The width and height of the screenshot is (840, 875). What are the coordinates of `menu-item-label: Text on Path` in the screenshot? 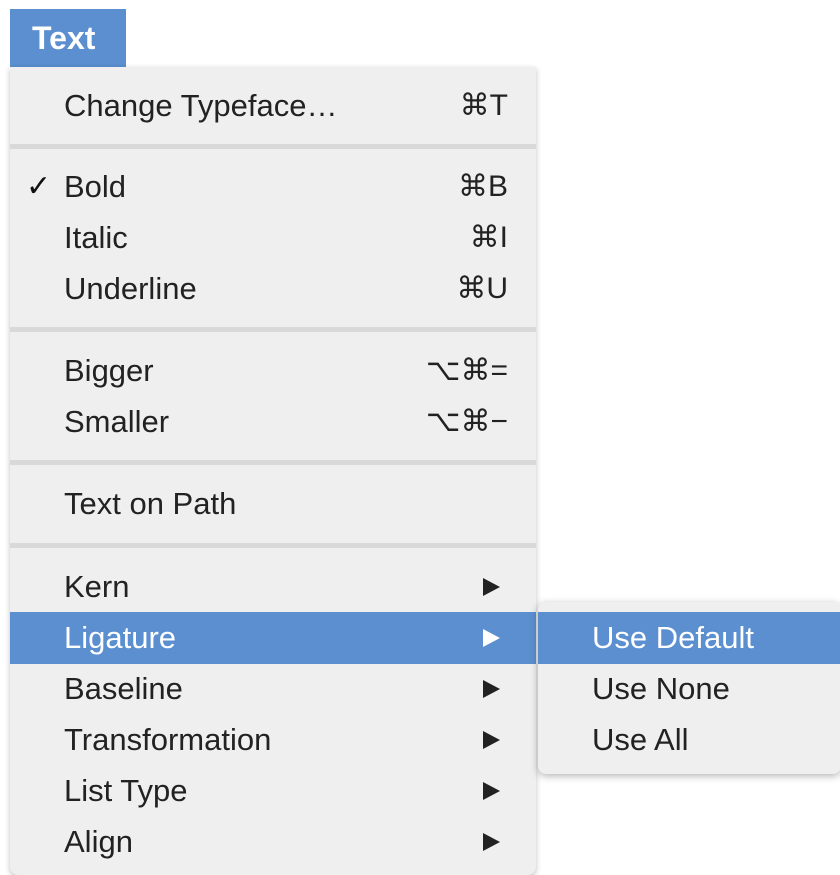 It's located at (150, 503).